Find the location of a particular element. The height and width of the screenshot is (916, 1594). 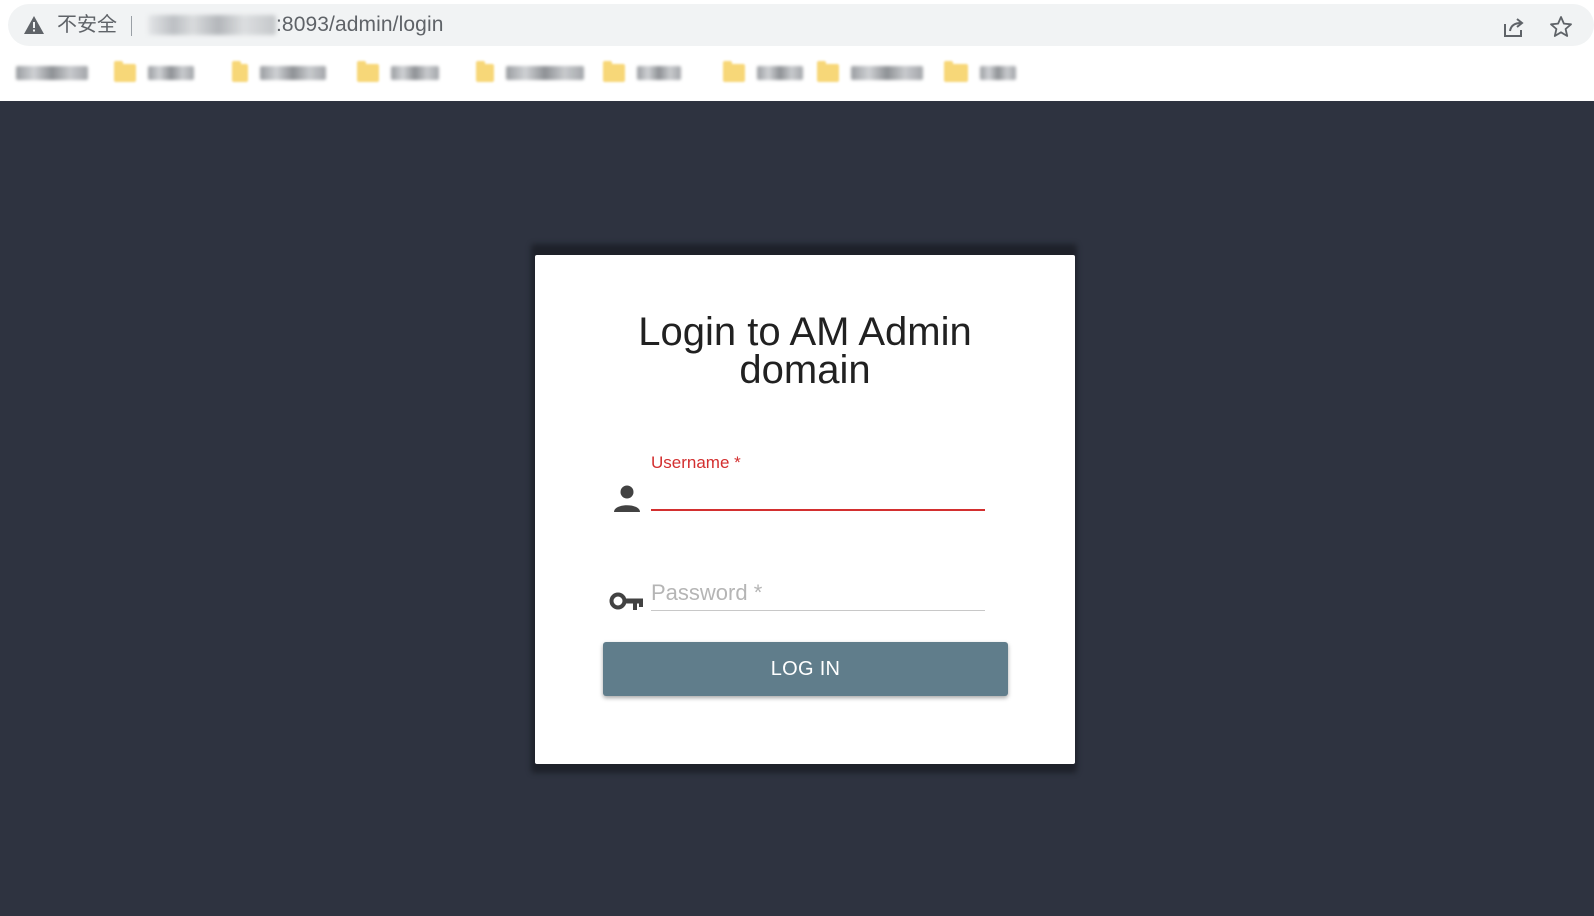

username-input is located at coordinates (818, 494).